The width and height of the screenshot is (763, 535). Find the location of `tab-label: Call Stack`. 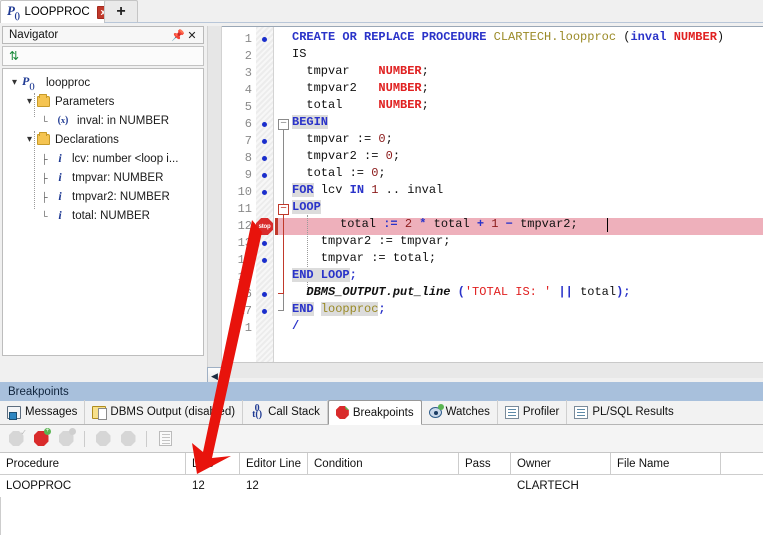

tab-label: Call Stack is located at coordinates (294, 412).